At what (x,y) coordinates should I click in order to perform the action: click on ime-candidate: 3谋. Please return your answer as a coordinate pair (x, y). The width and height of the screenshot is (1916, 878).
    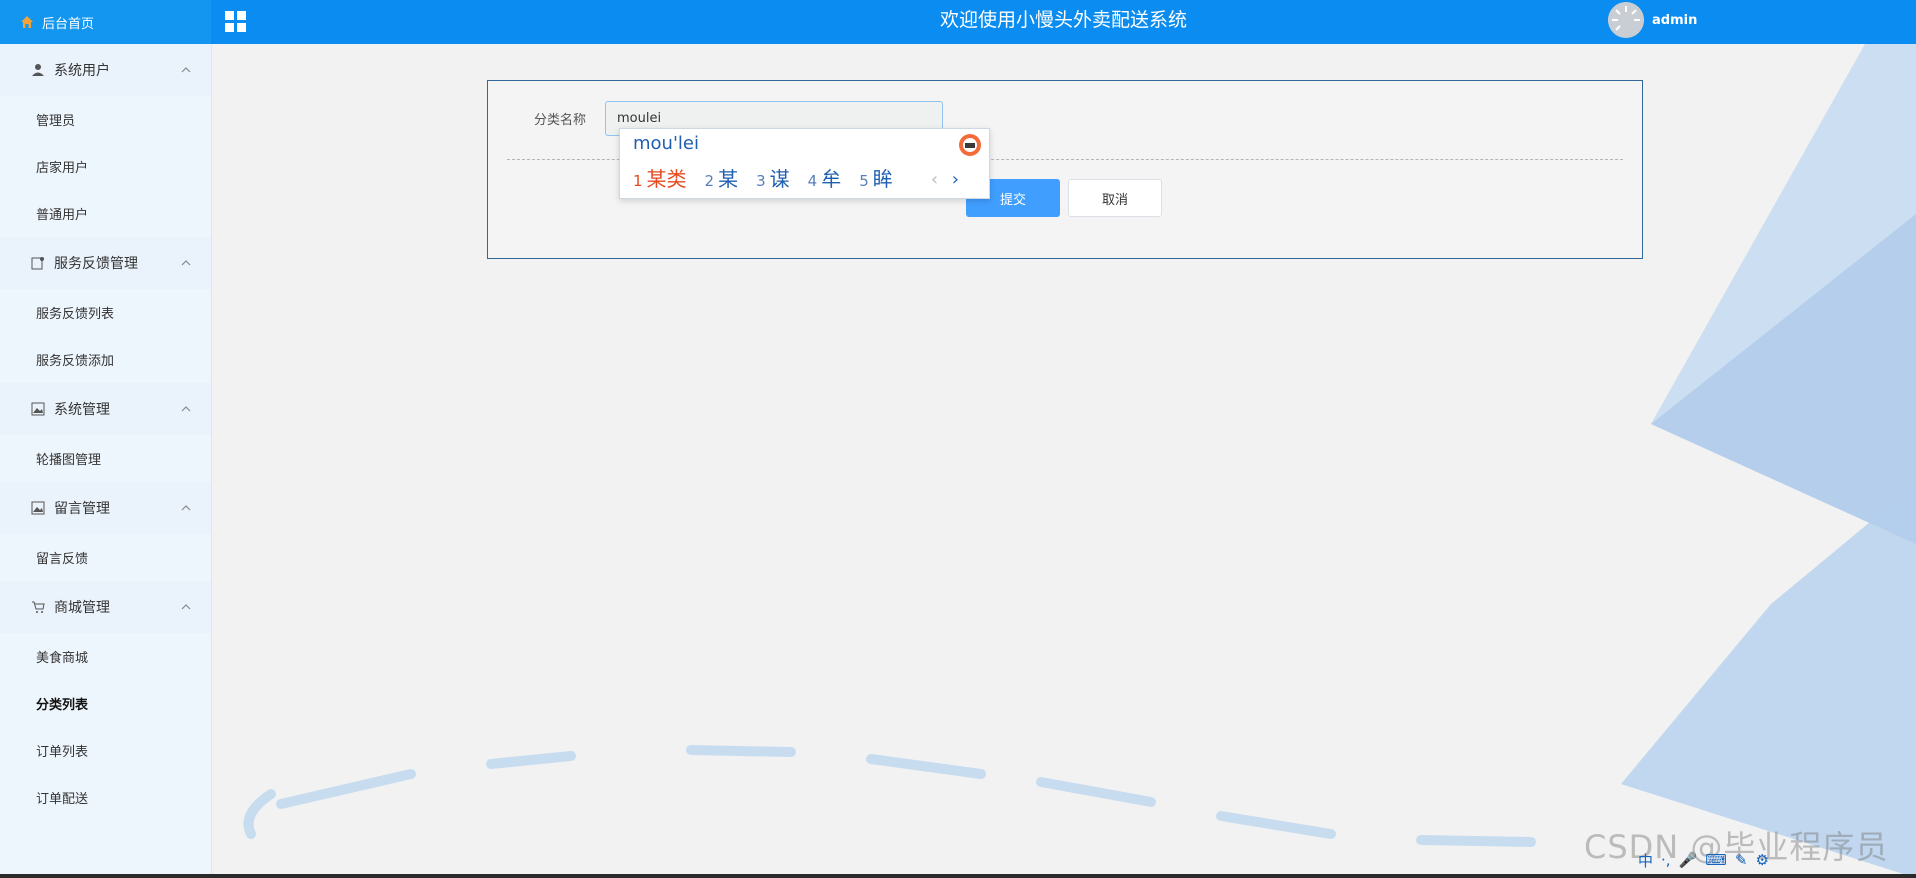
    Looking at the image, I should click on (773, 177).